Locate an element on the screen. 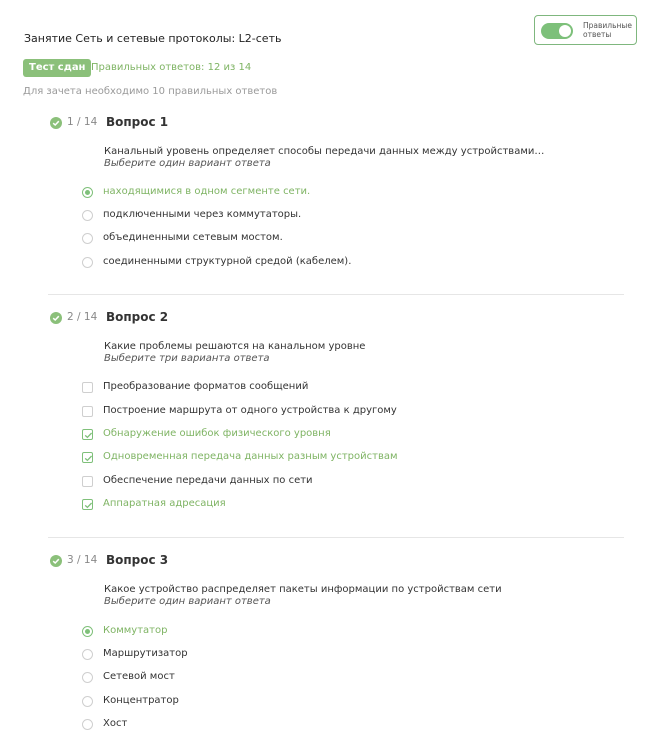 The width and height of the screenshot is (650, 745). answer-label: объединенными сетевым мостом. is located at coordinates (193, 237).